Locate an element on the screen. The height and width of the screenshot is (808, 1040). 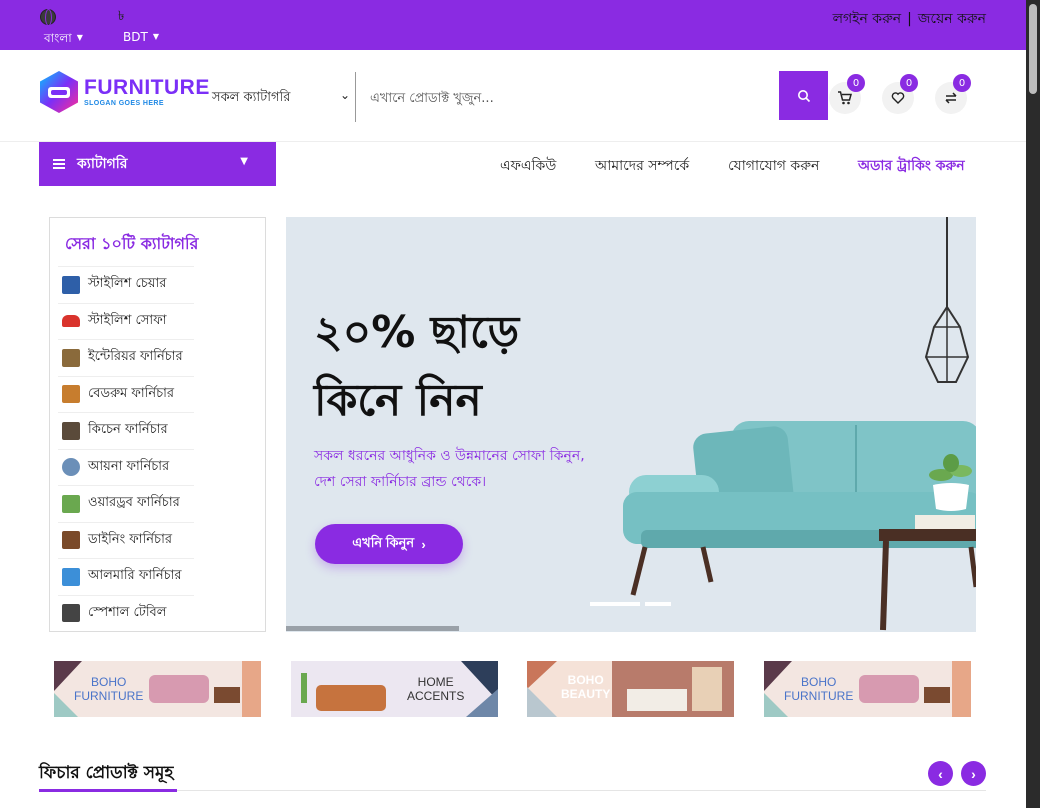
hamburger-icon is located at coordinates (59, 164).